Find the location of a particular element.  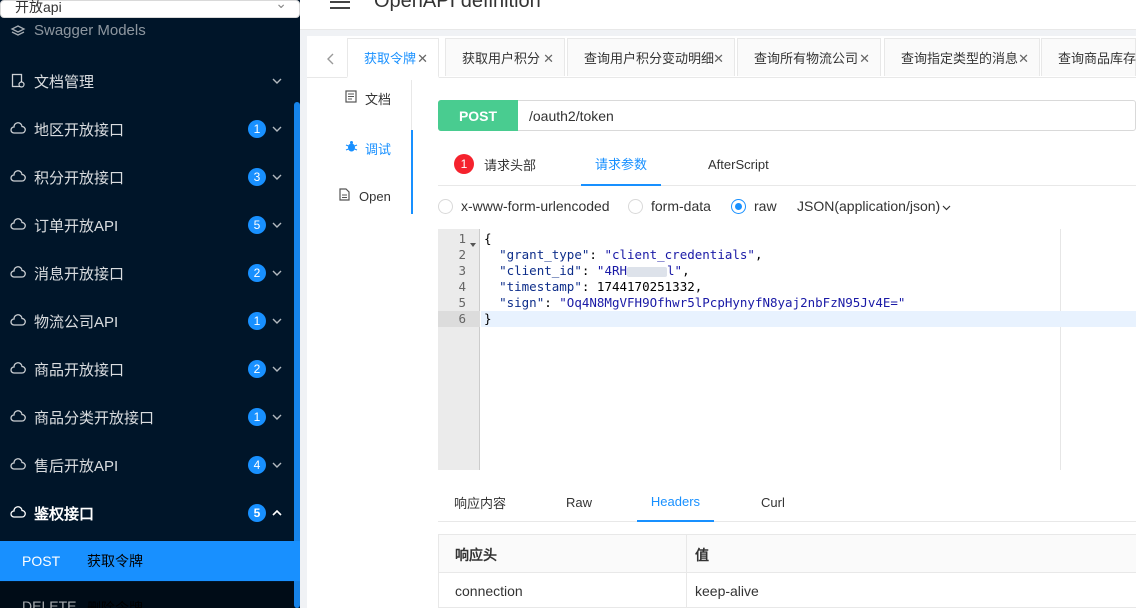

radio-x-www-form-urlencoded: x-www-form-urlencoded is located at coordinates (524, 206).